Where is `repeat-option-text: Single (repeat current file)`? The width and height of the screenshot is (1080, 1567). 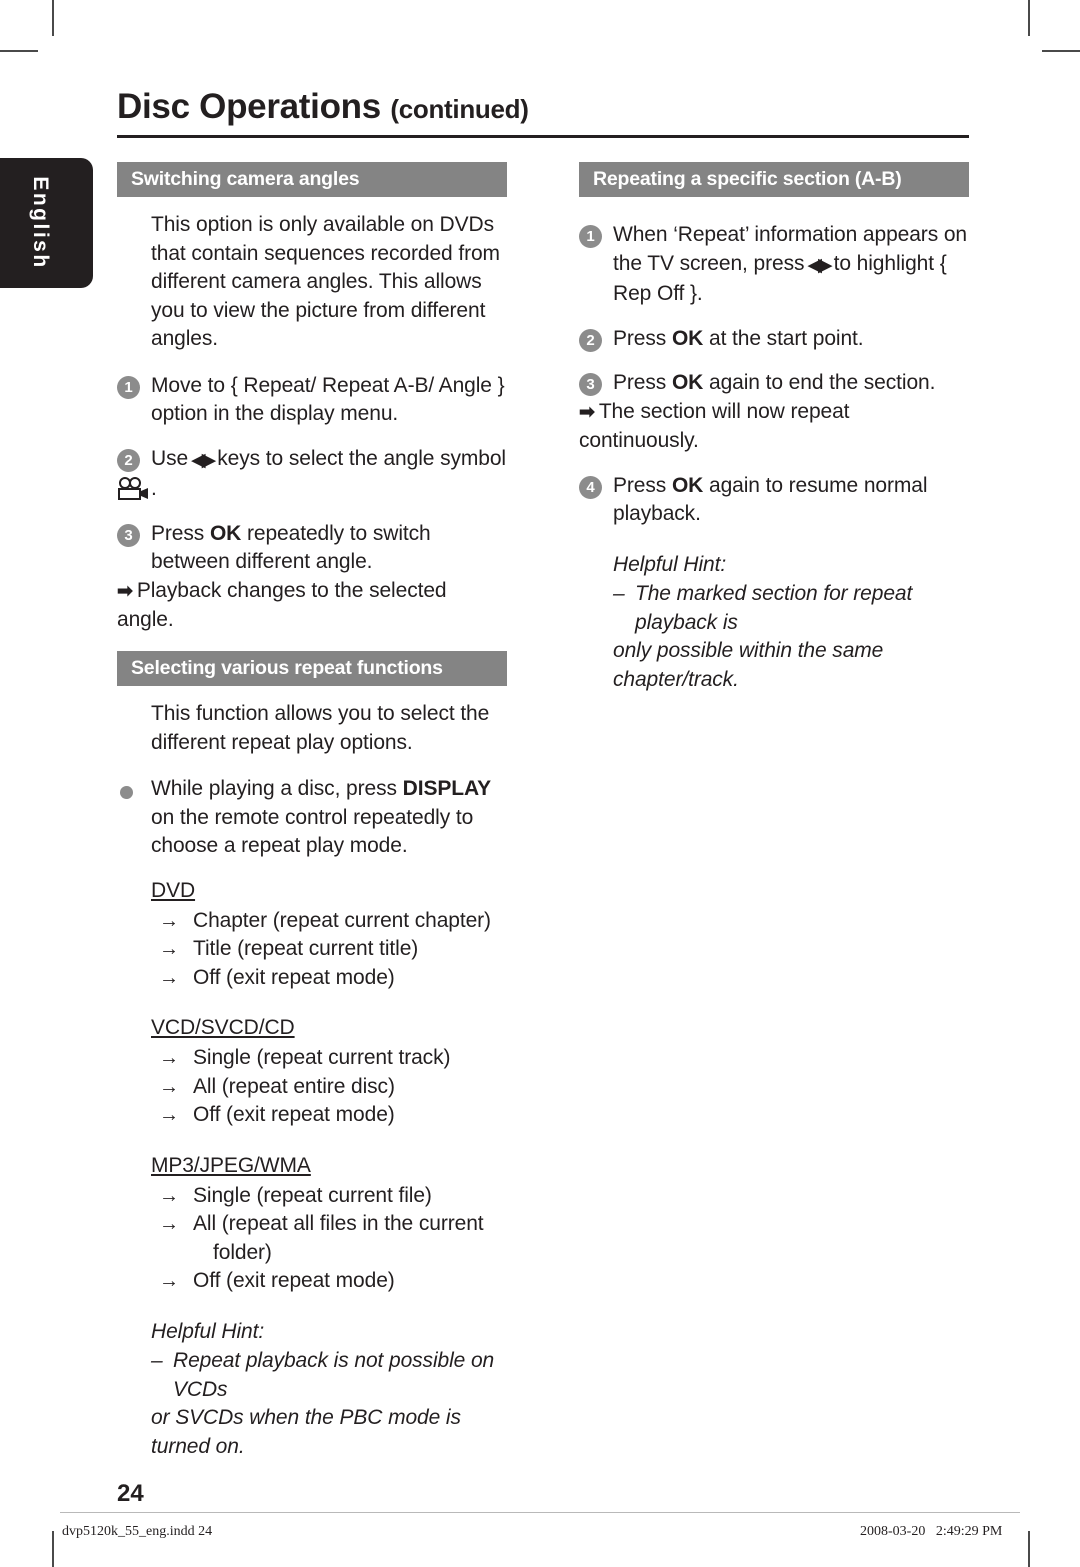
repeat-option-text: Single (repeat current file) is located at coordinates (312, 1195).